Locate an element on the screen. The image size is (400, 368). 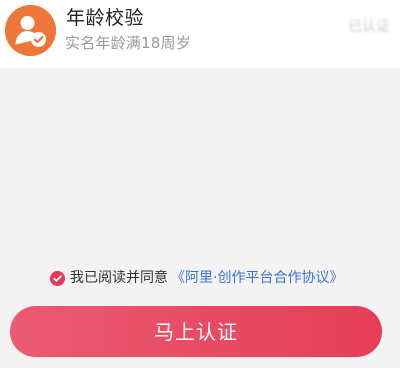
page-title: 年龄校验 is located at coordinates (105, 18).